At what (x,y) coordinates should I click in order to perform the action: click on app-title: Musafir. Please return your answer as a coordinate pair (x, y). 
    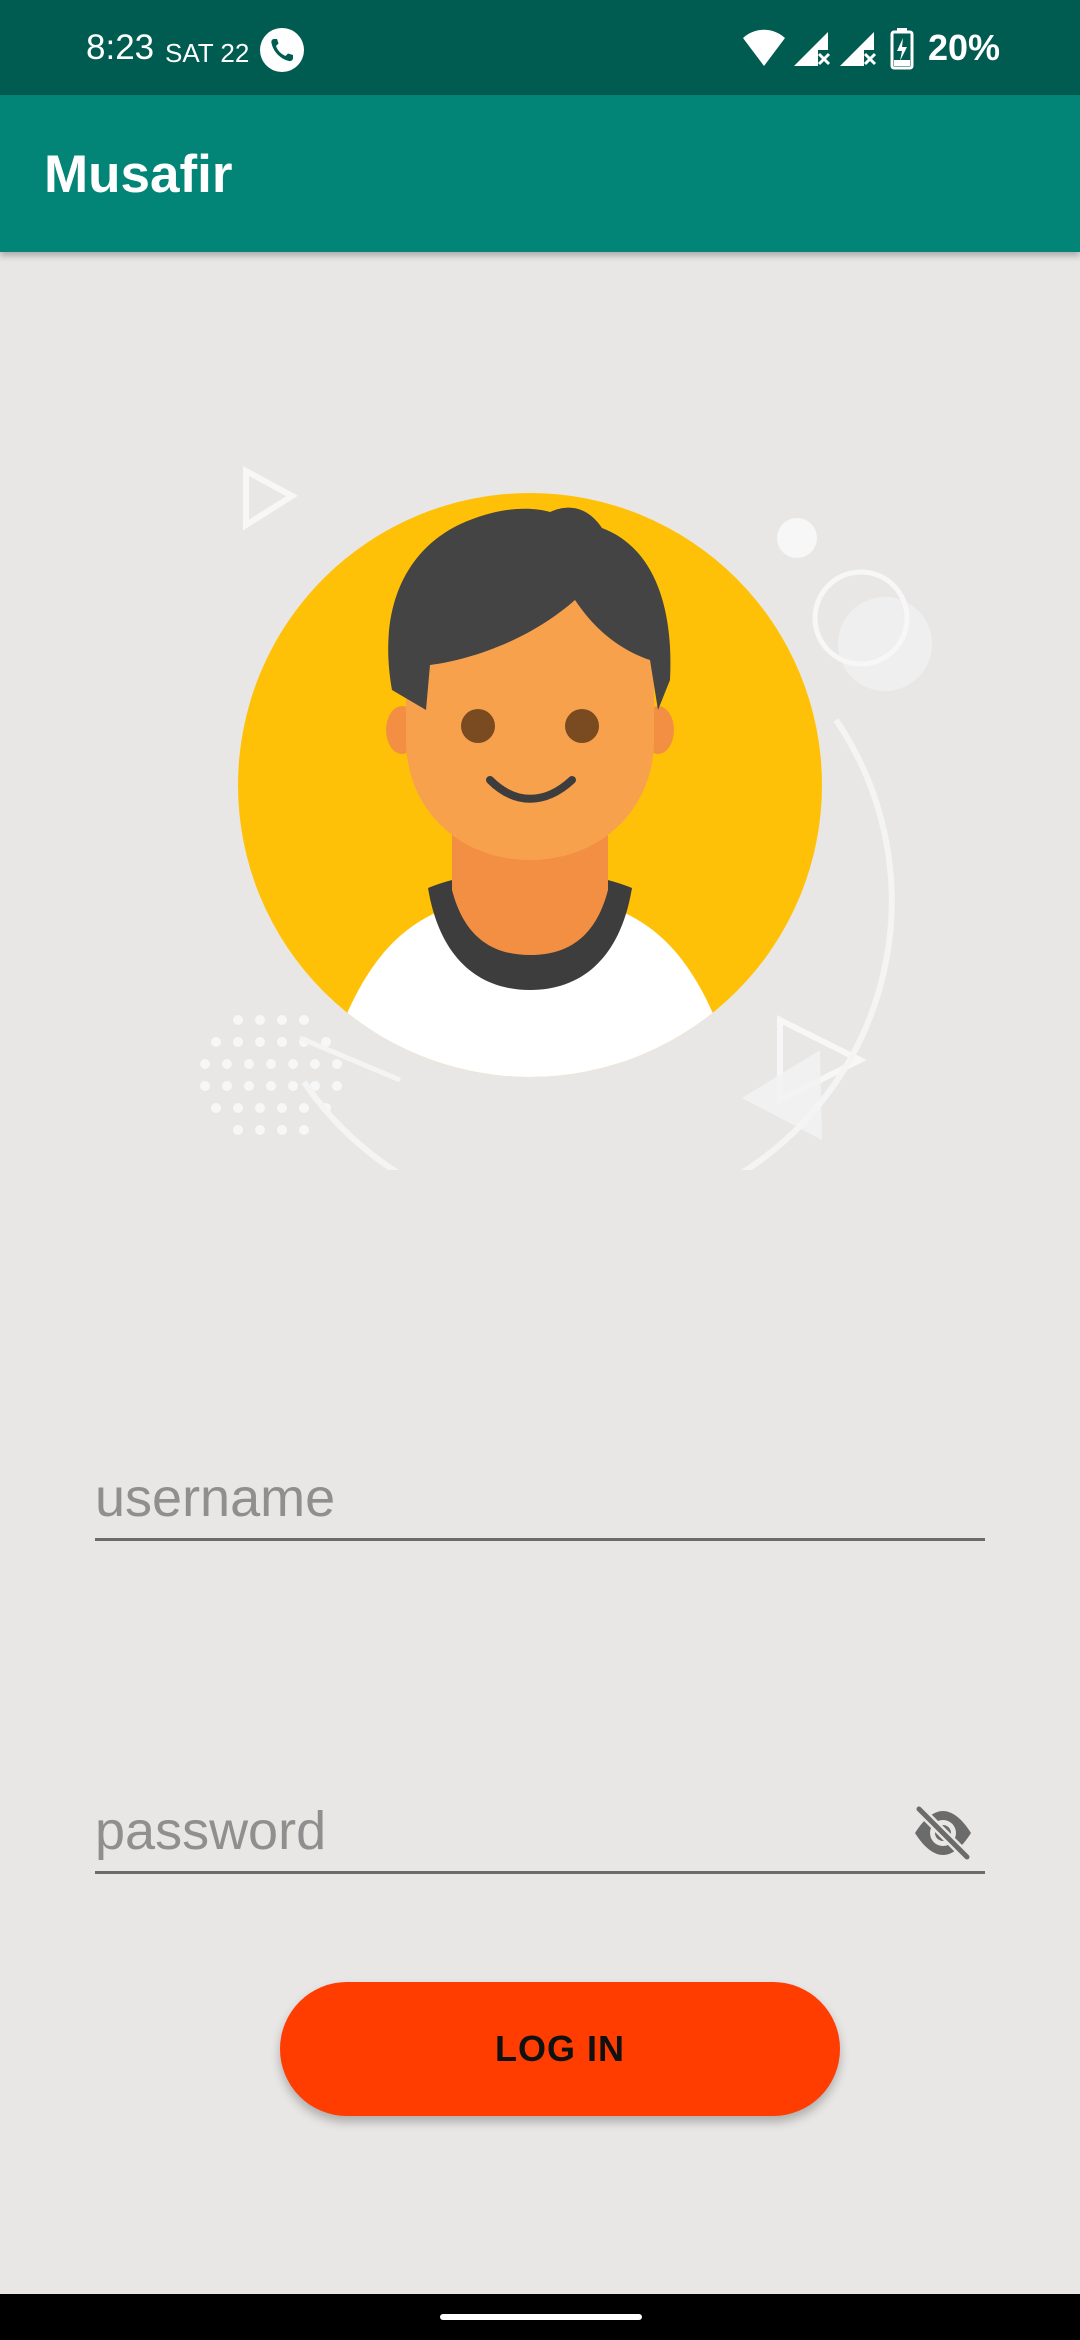
    Looking at the image, I should click on (138, 174).